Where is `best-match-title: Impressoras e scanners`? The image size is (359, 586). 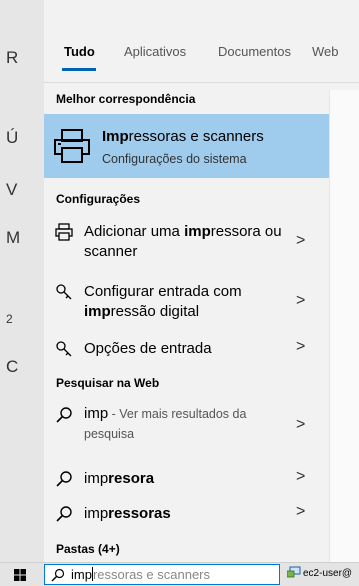
best-match-title: Impressoras e scanners is located at coordinates (183, 136).